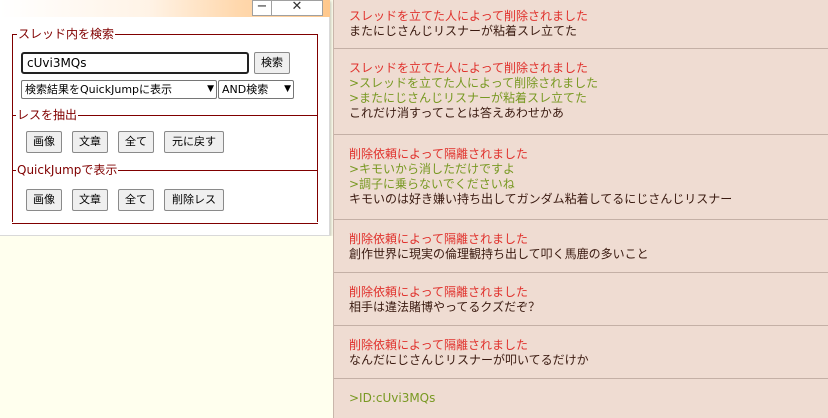 Image resolution: width=828 pixels, height=418 pixels. I want to click on post-id-line: >ID:cUvi3MQs, so click(588, 398).